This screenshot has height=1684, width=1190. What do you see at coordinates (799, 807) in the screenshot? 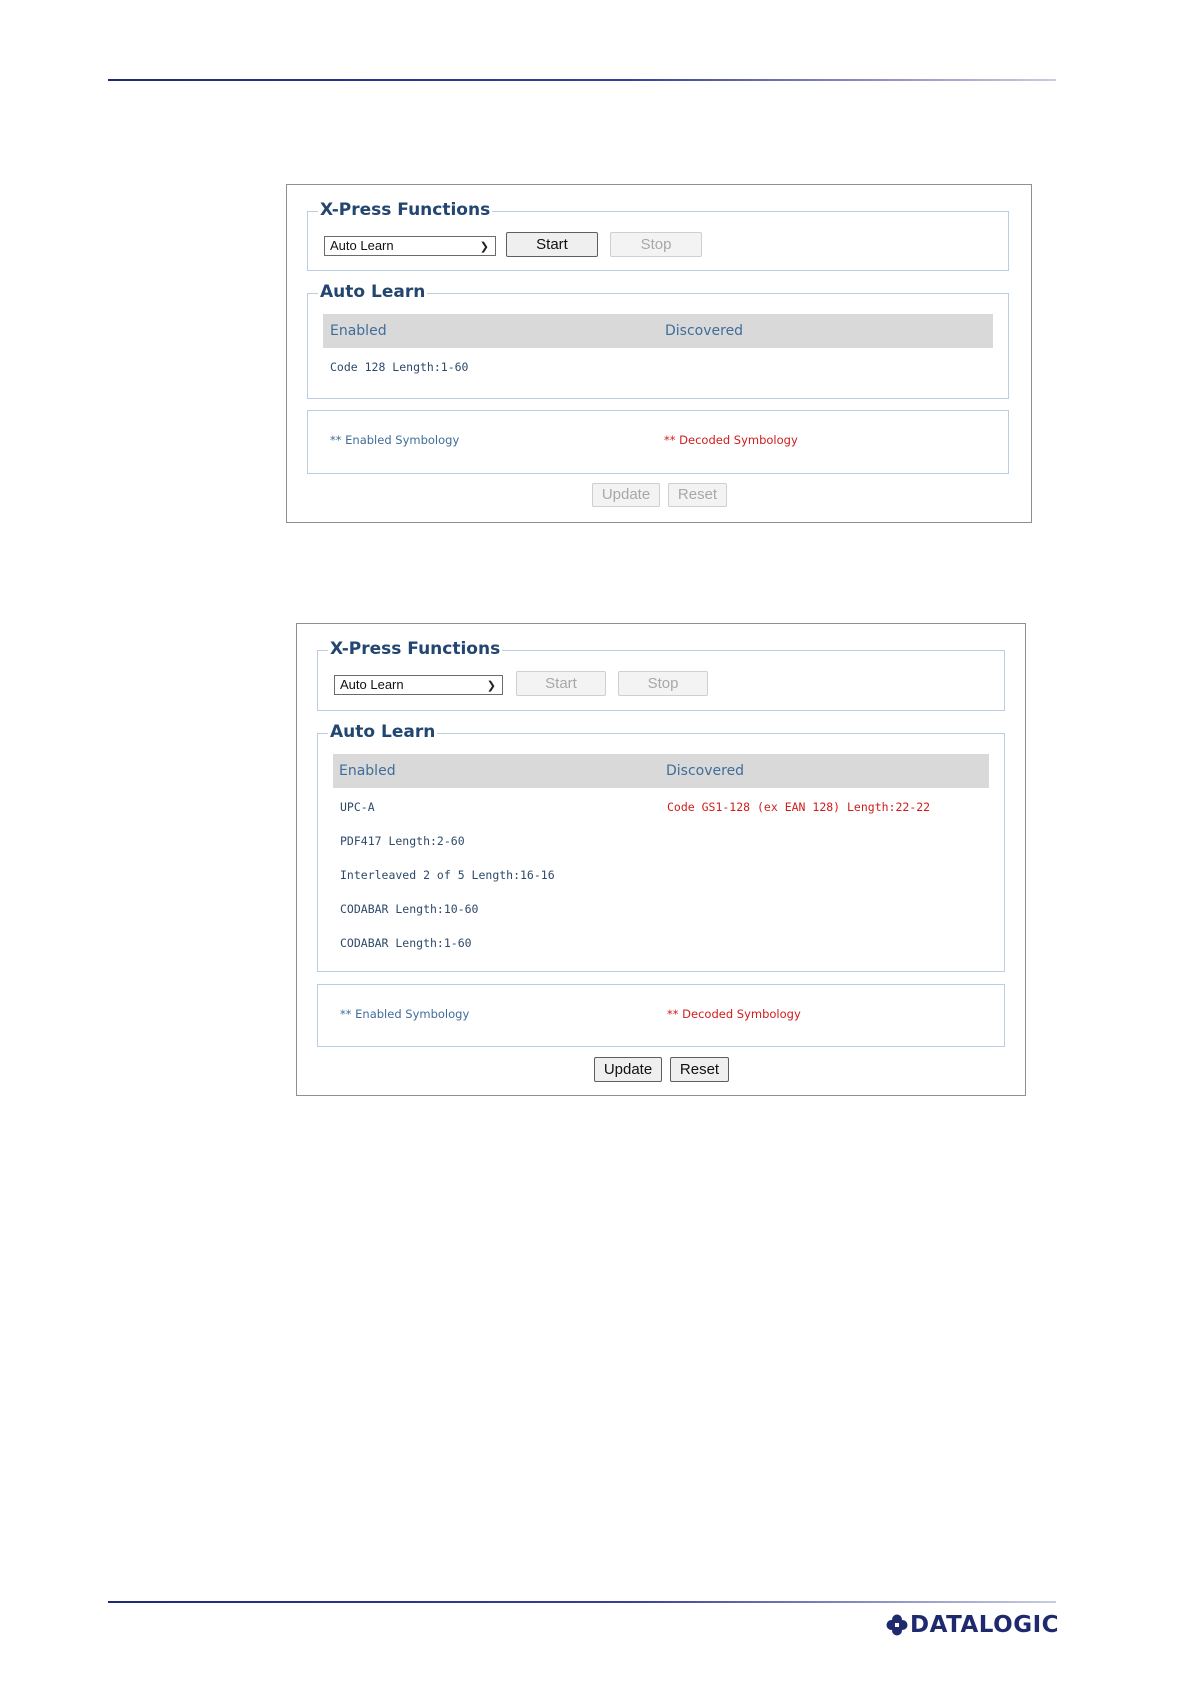
I see `discovered-symbology-row: Code GS1-128 (ex EAN 128) Length:22-22` at bounding box center [799, 807].